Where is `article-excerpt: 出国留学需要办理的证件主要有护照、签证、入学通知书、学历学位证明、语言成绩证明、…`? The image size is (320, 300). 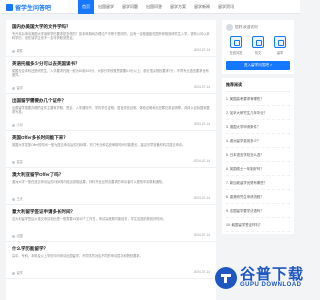 article-excerpt: 出国留学需要办理的证件主要有护照、签证、入学通知书、学历学位证明、语言成绩证明、… is located at coordinates (111, 109).